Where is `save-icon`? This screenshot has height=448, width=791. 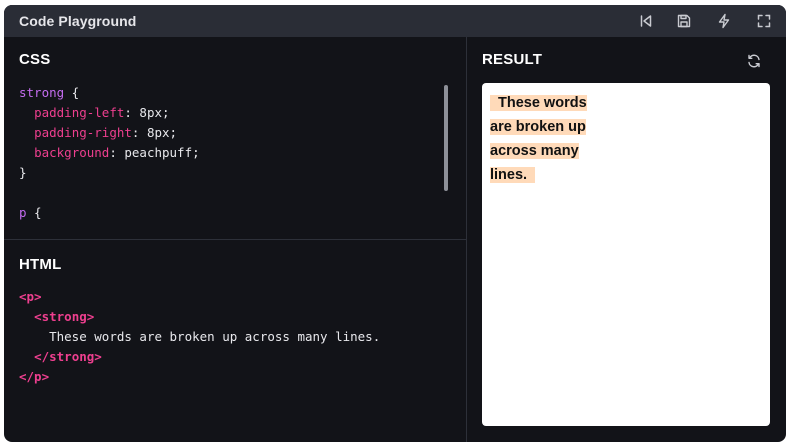
save-icon is located at coordinates (684, 21).